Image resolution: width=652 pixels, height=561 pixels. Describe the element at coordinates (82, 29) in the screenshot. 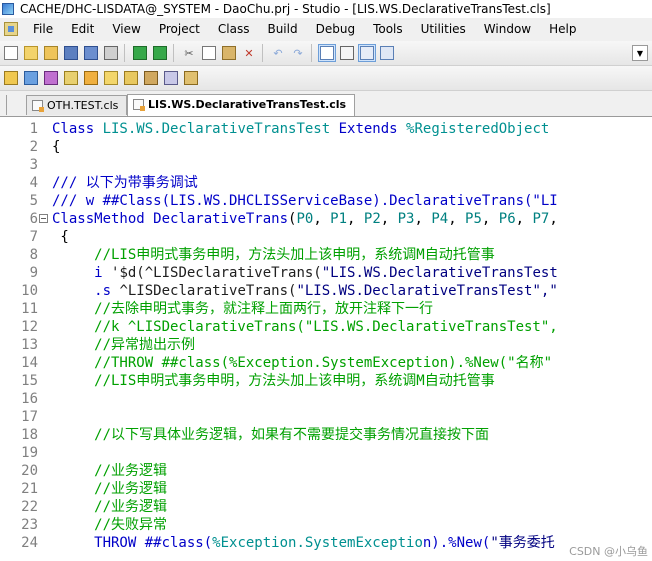

I see `menu-edit: Edit` at that location.